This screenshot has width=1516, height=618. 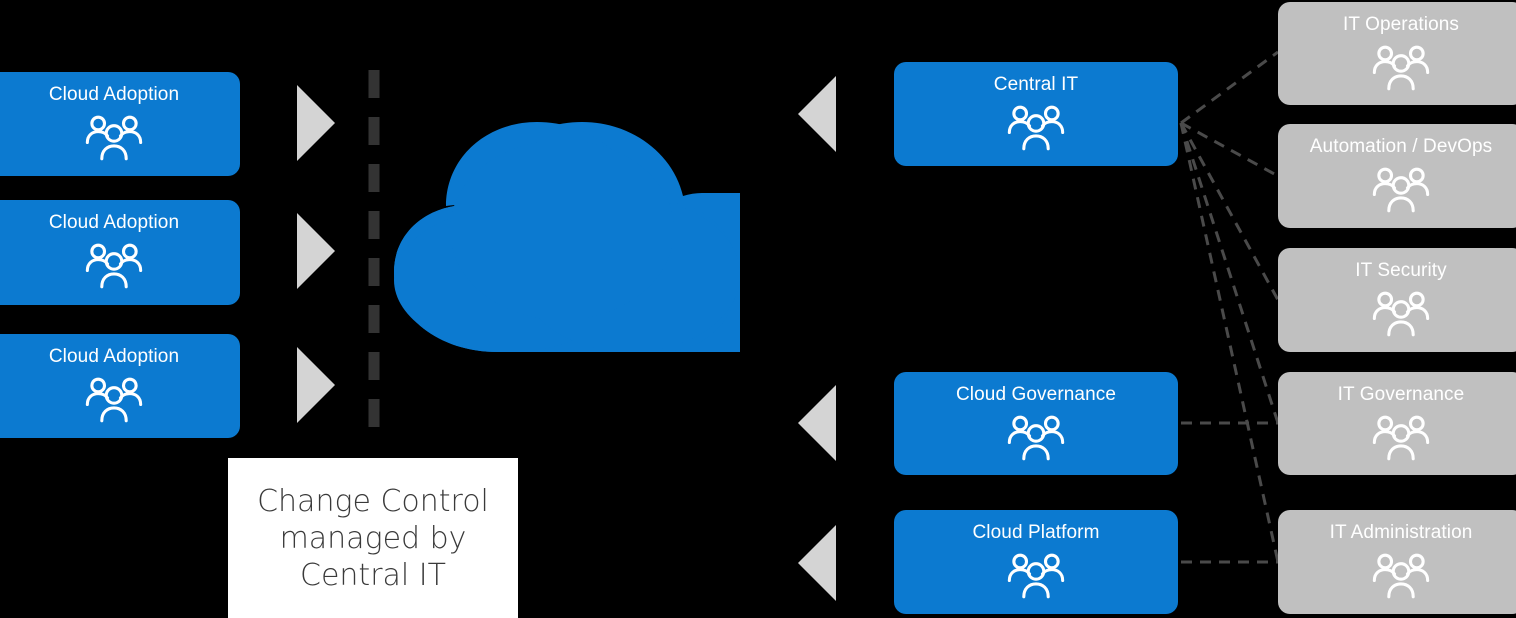 I want to click on node-it-governance-icon-wrap, so click(x=1401, y=437).